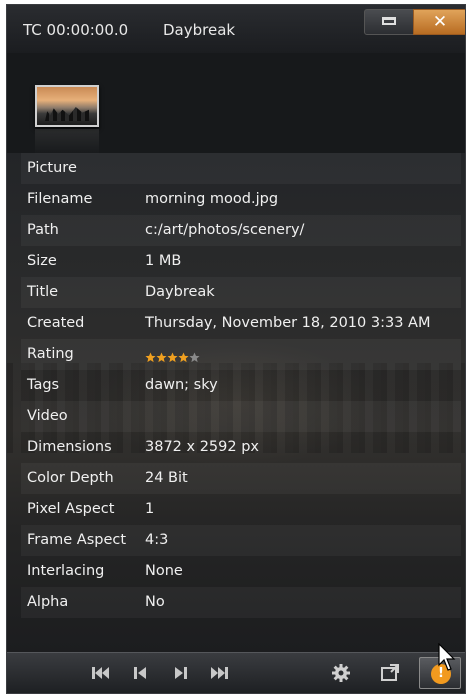 This screenshot has height=697, width=470. Describe the element at coordinates (241, 354) in the screenshot. I see `property-row: Rating` at that location.